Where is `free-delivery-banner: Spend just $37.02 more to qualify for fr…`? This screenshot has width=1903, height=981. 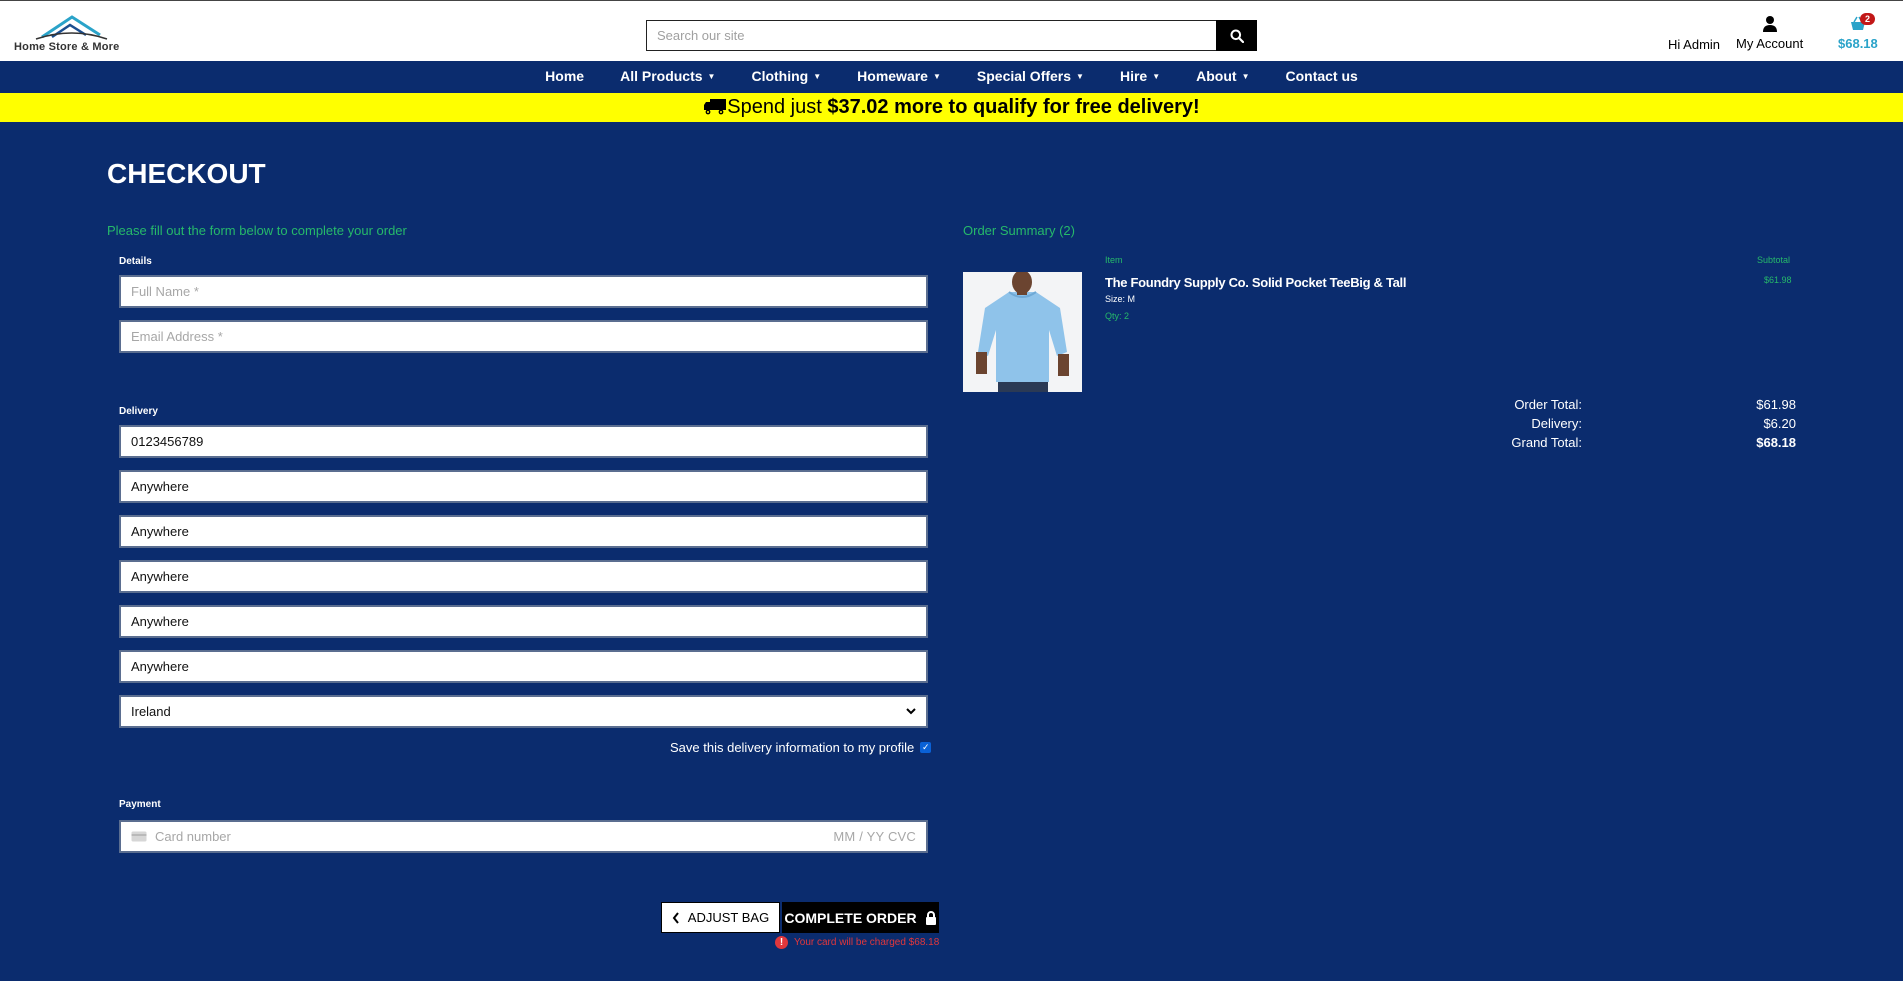 free-delivery-banner: Spend just $37.02 more to qualify for fr… is located at coordinates (951, 107).